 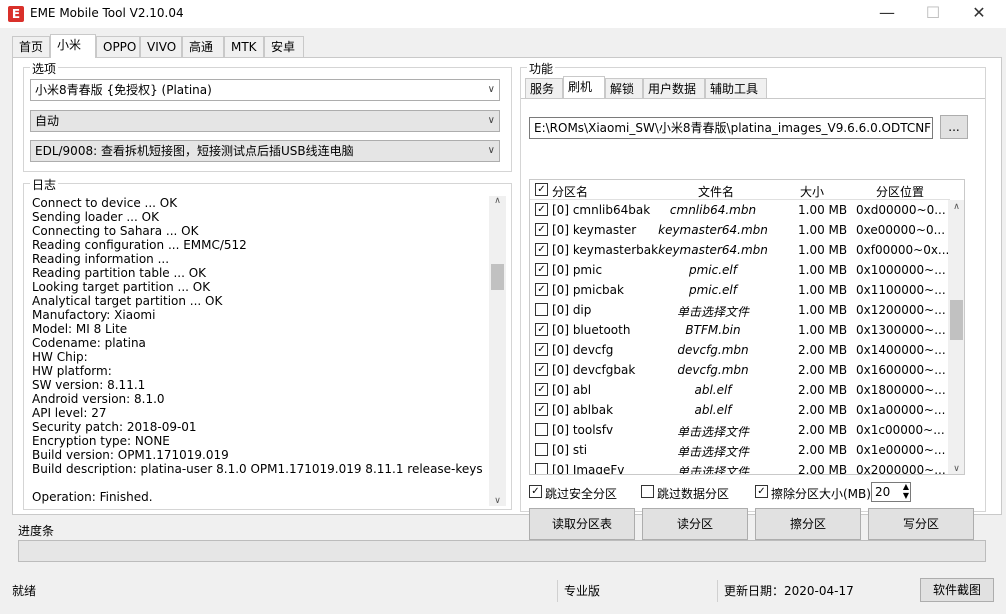 I want to click on minimize-button: —, so click(x=887, y=14).